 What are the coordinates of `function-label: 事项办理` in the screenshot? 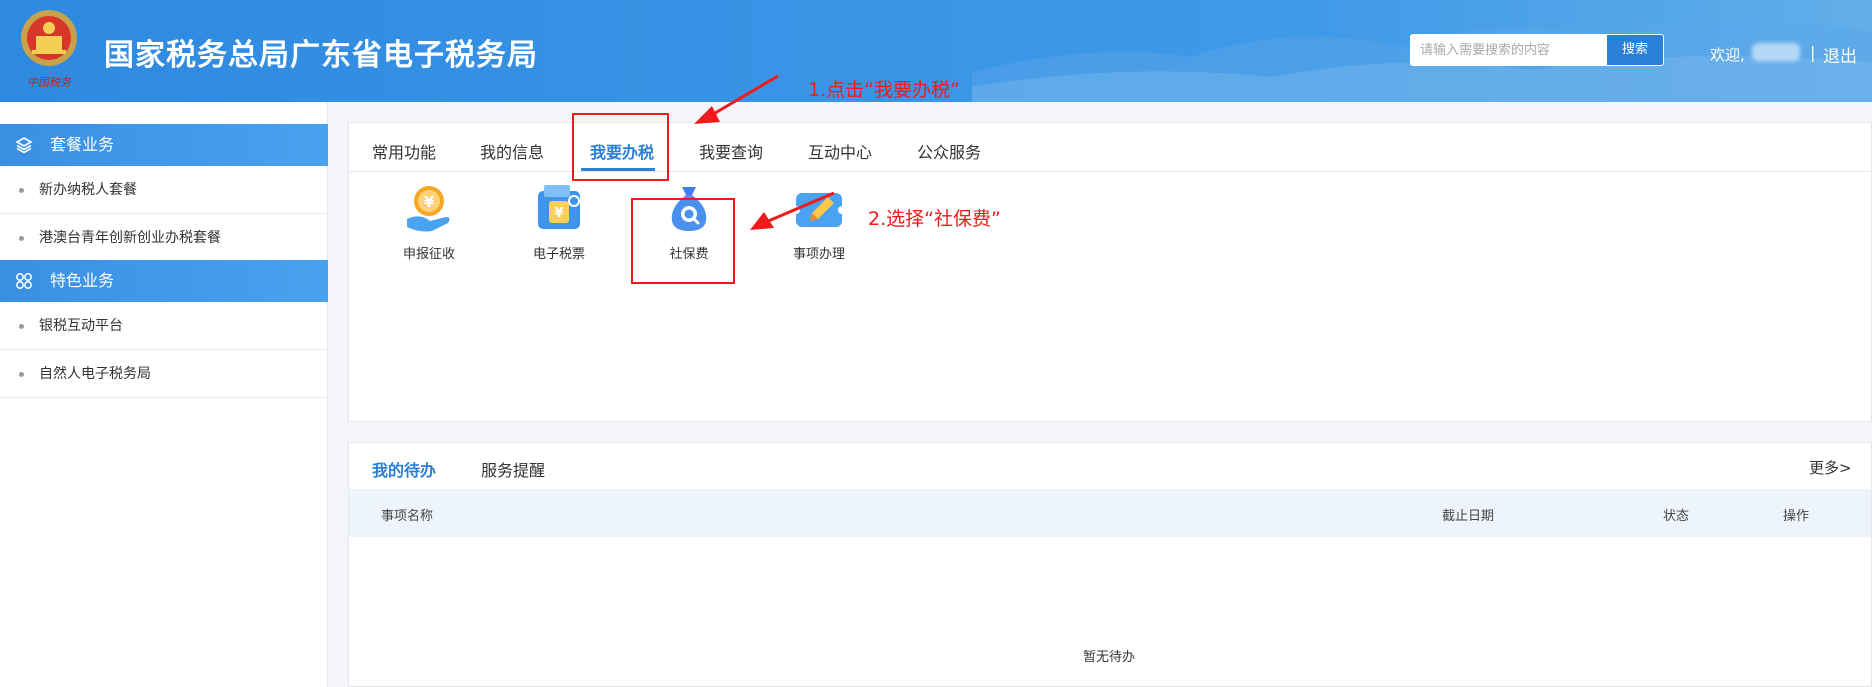 It's located at (818, 254).